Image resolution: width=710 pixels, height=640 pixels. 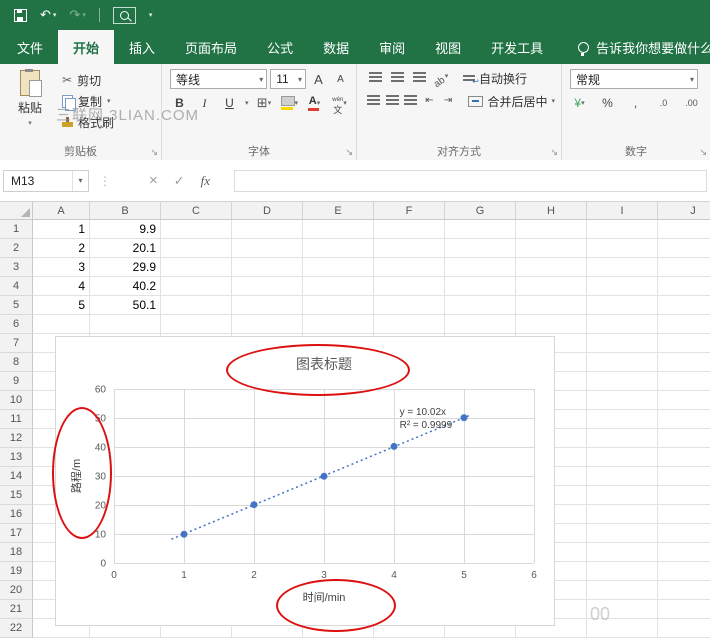 What do you see at coordinates (88, 101) in the screenshot?
I see `copy-button: 复制` at bounding box center [88, 101].